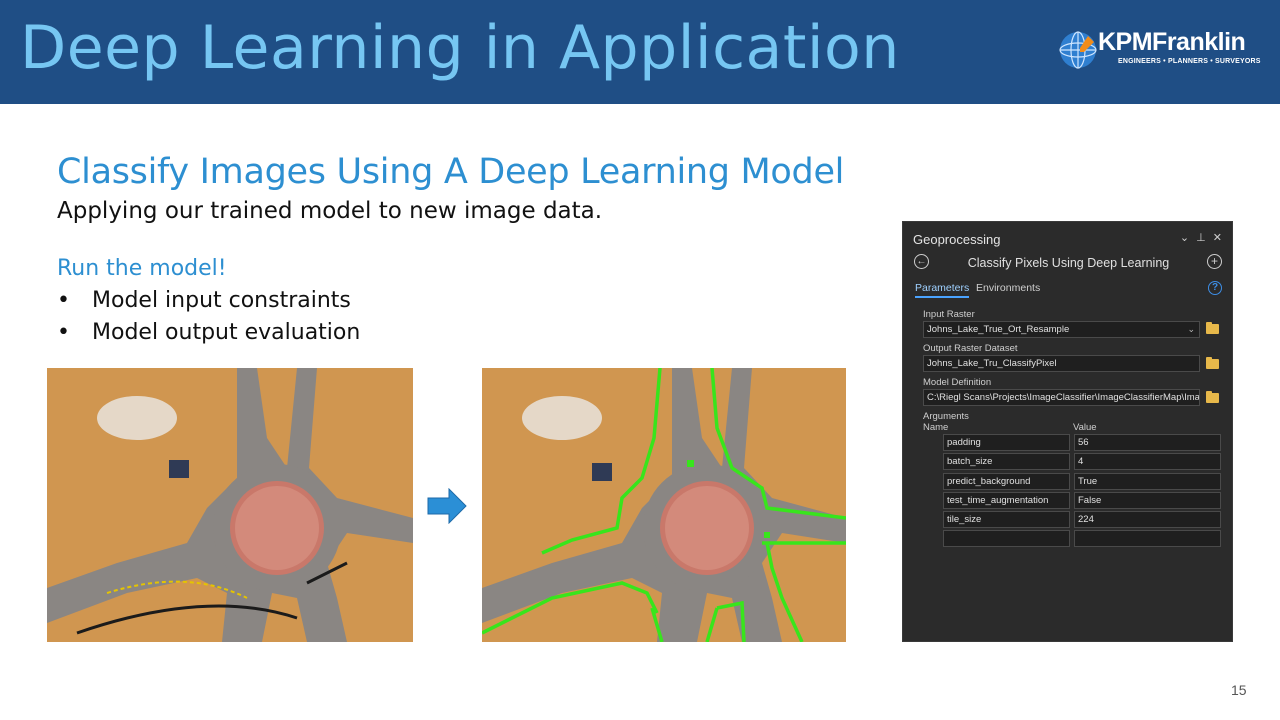 This screenshot has width=1280, height=720. What do you see at coordinates (1147, 481) in the screenshot?
I see `argument-value-cell: True` at bounding box center [1147, 481].